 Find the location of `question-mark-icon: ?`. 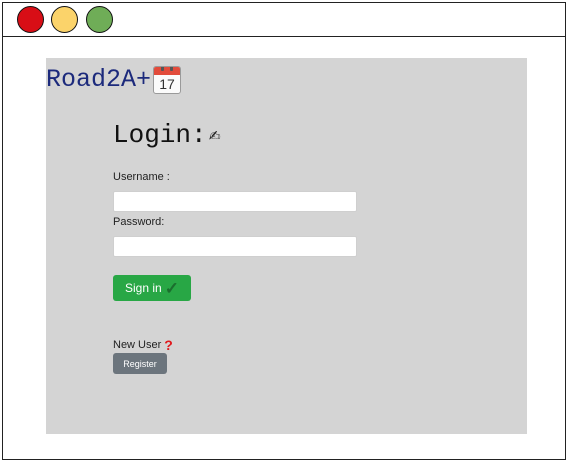

question-mark-icon: ? is located at coordinates (168, 345).